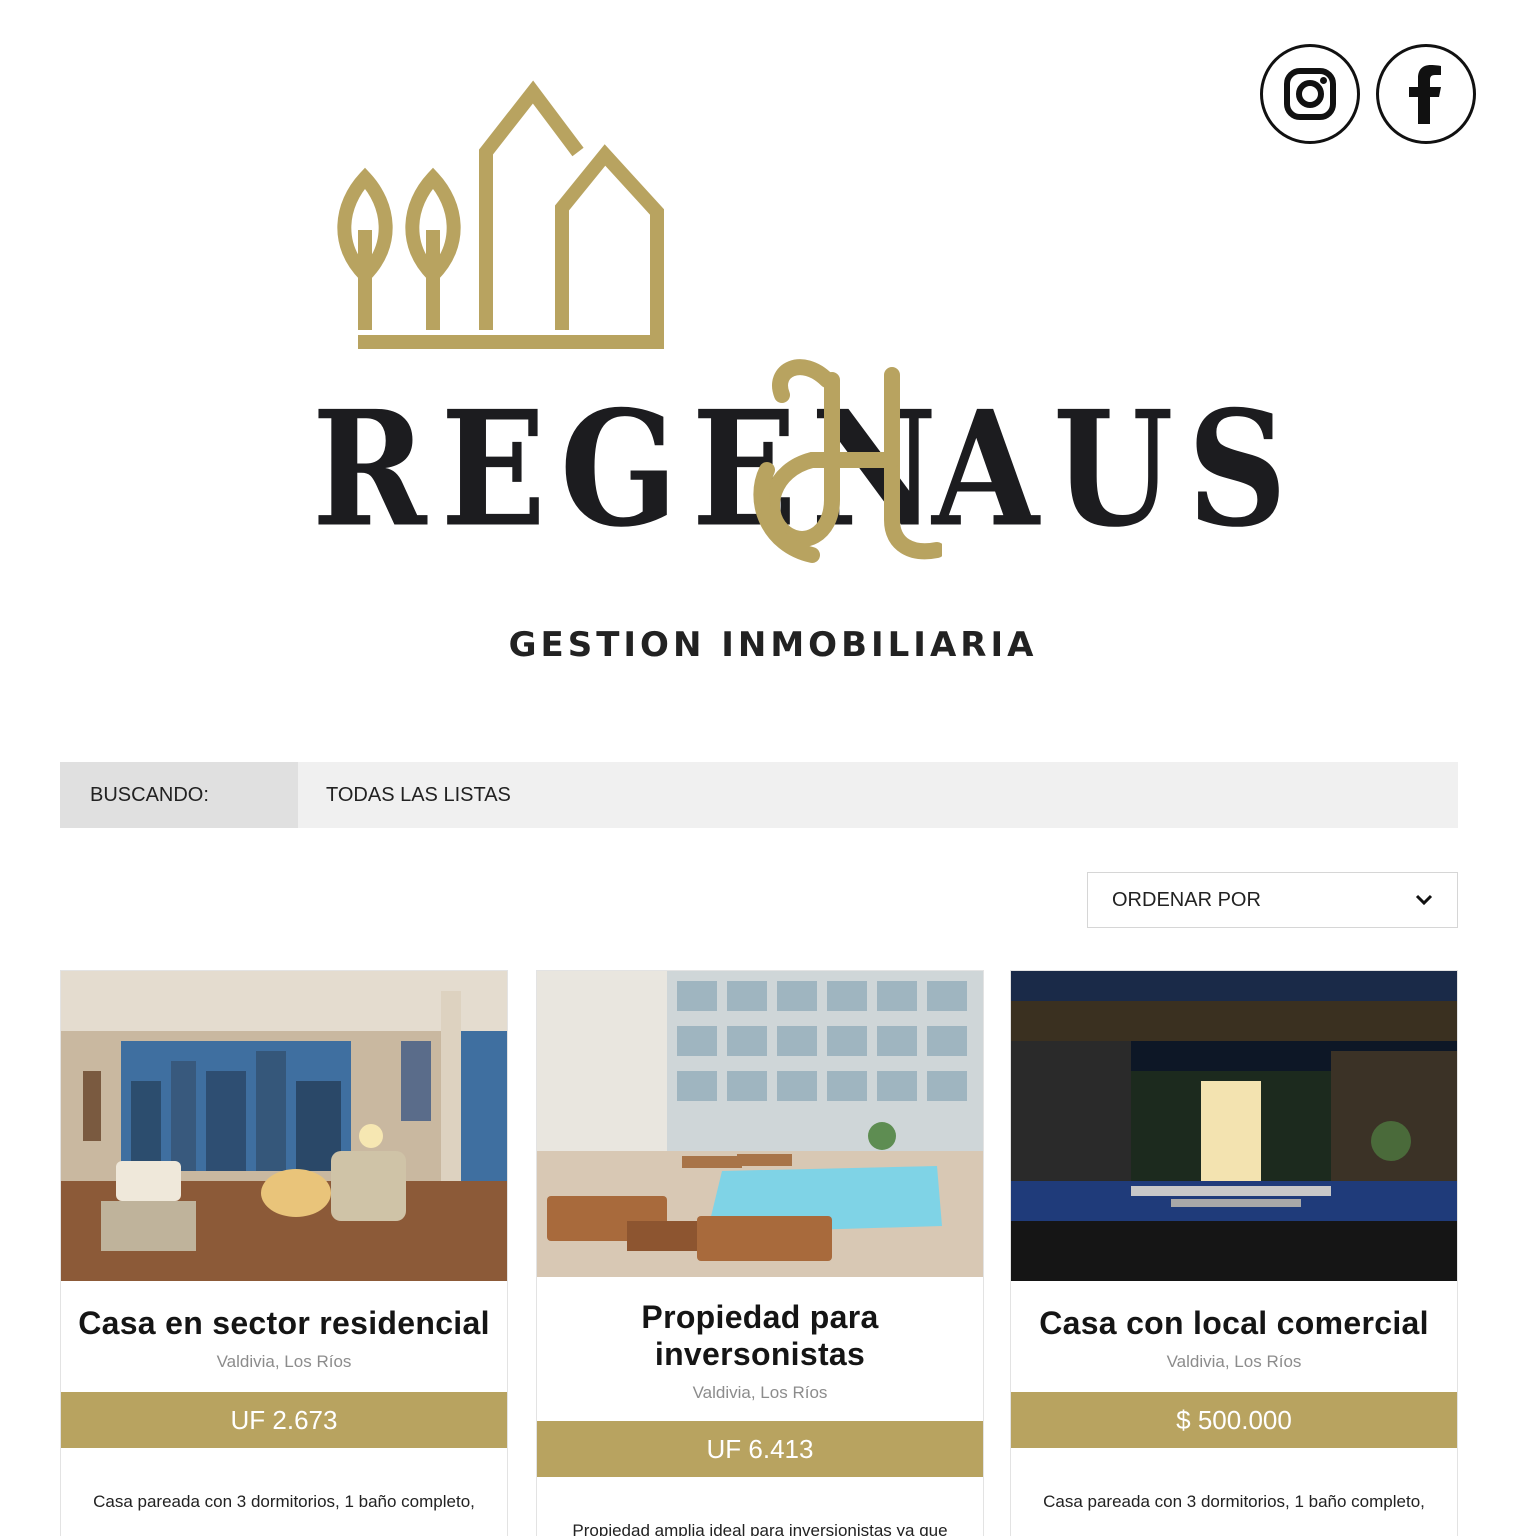 The height and width of the screenshot is (1536, 1536). Describe the element at coordinates (847, 461) in the screenshot. I see `ornamental-h-icon` at that location.